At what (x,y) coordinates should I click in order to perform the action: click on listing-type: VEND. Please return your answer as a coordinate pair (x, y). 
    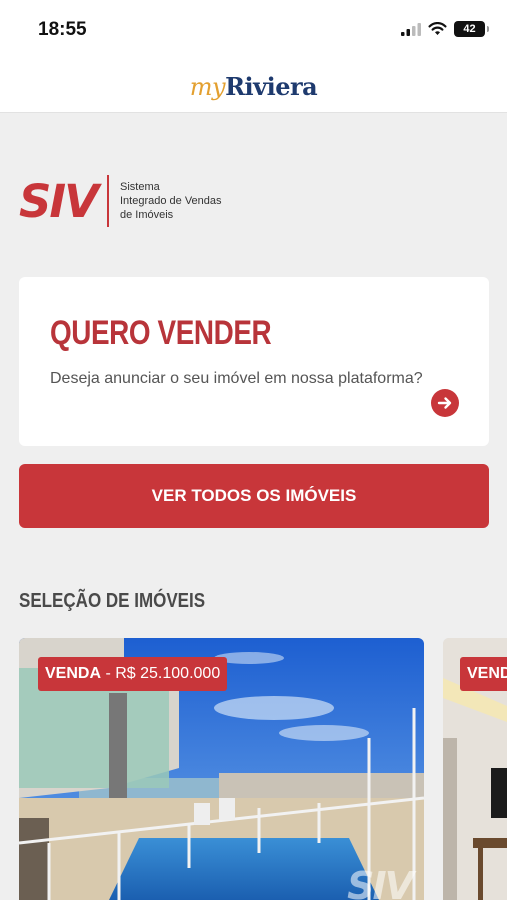
    Looking at the image, I should click on (487, 673).